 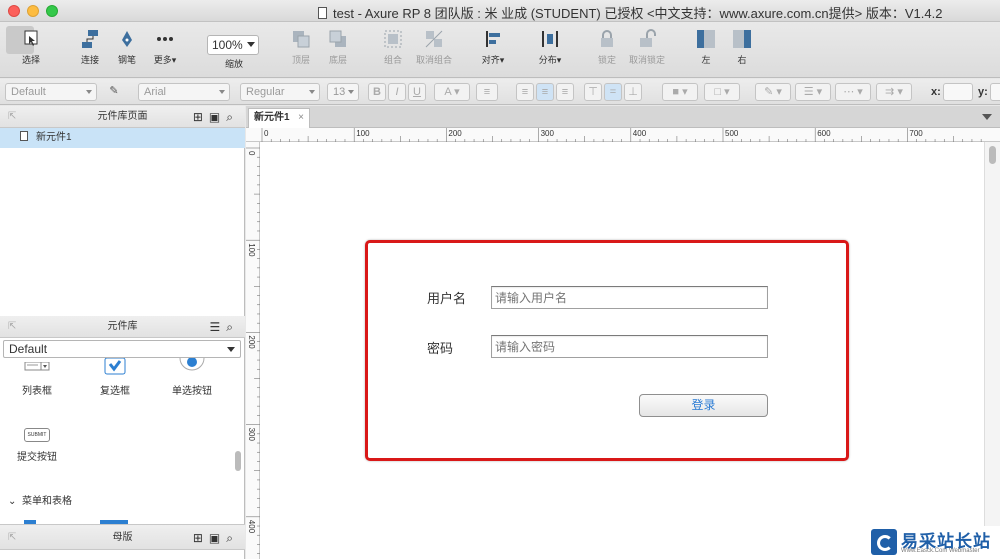 I want to click on fill-color-button: ■ ▾, so click(x=680, y=92).